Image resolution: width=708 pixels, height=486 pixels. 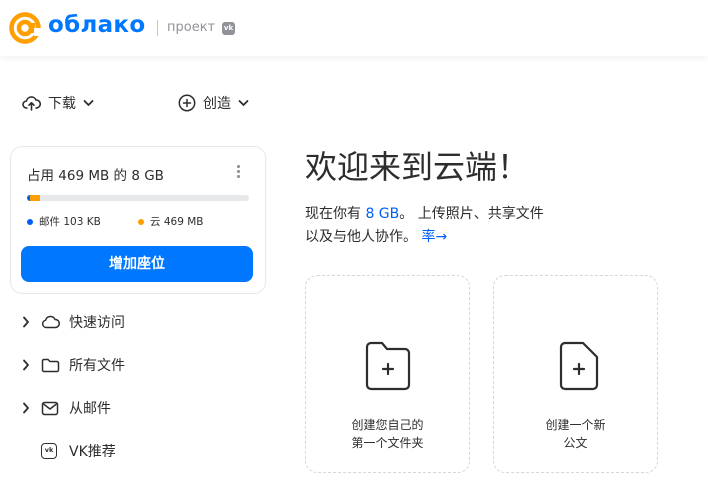 I want to click on folder-icon, so click(x=51, y=365).